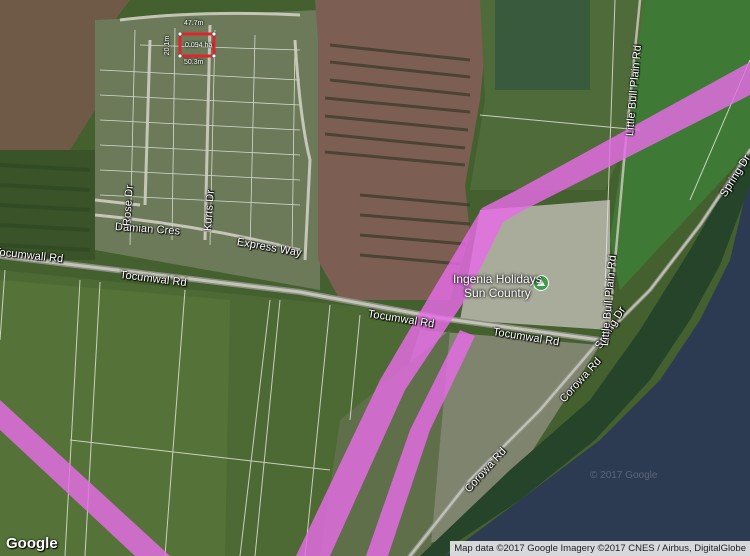  Describe the element at coordinates (32, 543) in the screenshot. I see `google-logo: Google` at that location.